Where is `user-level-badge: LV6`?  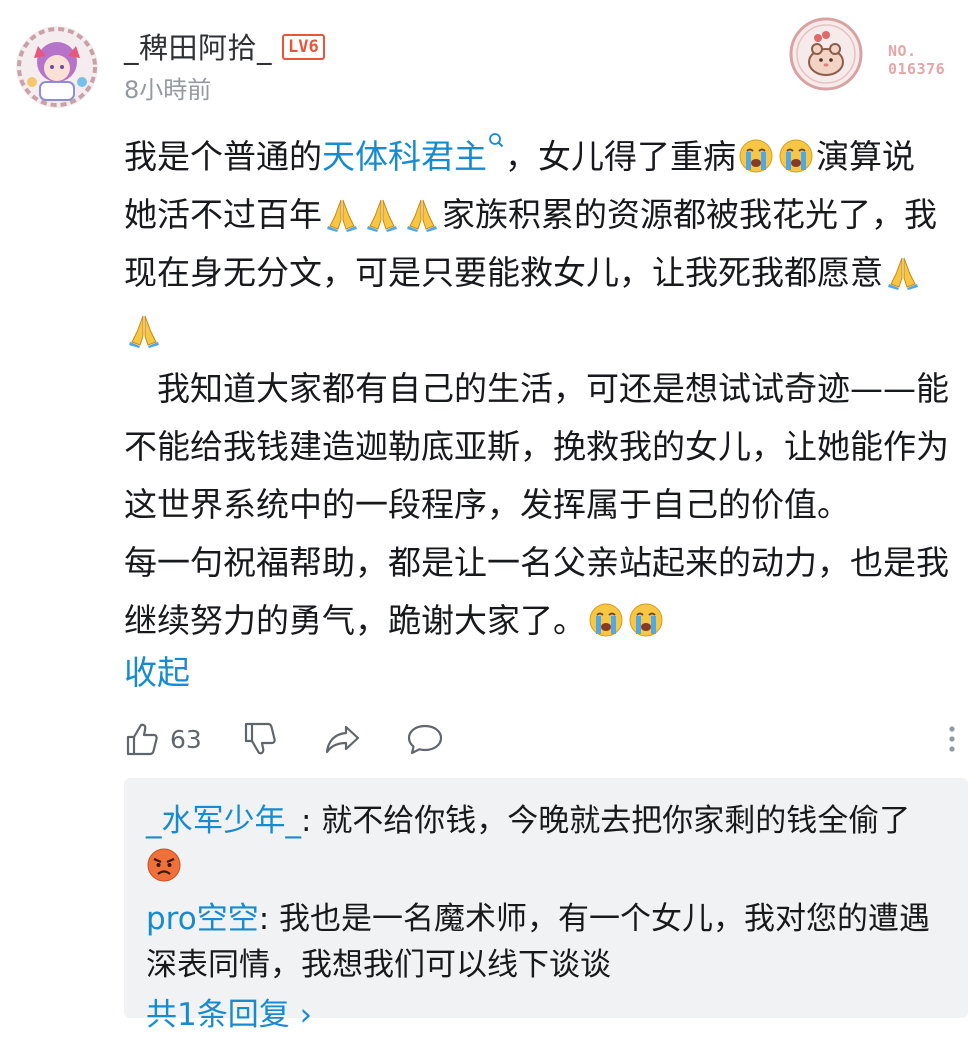 user-level-badge: LV6 is located at coordinates (303, 47).